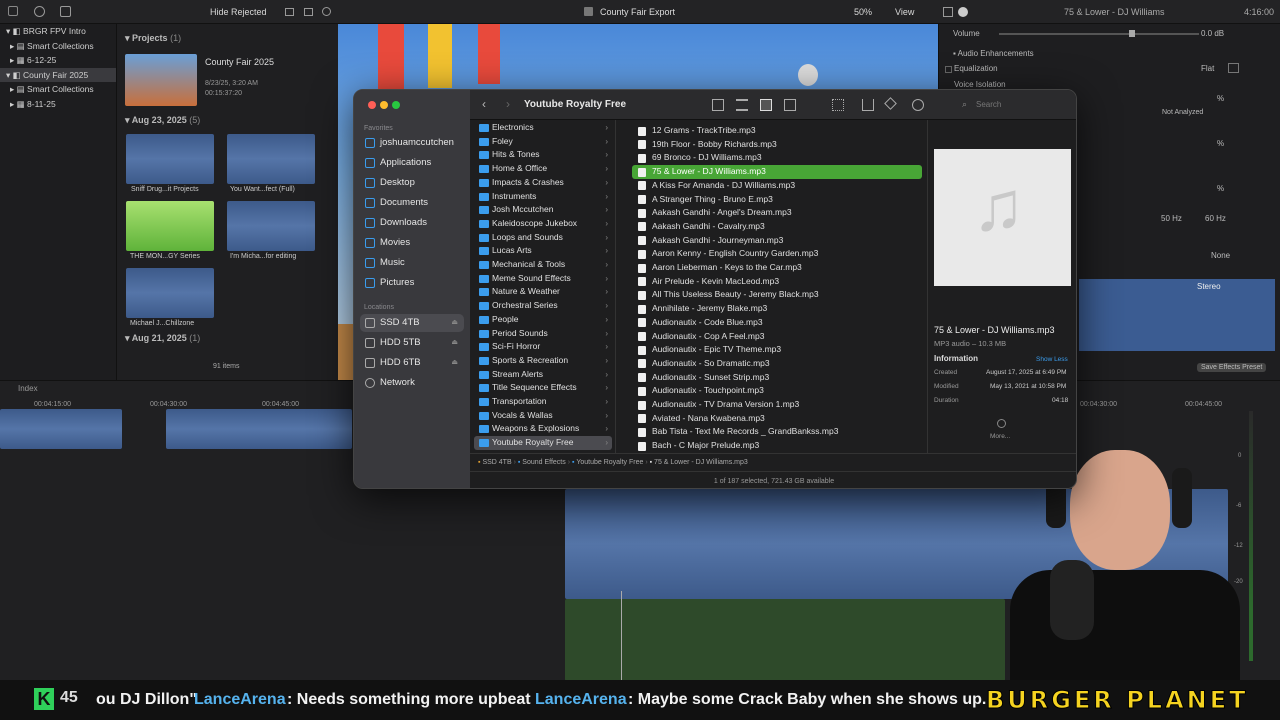  What do you see at coordinates (777, 186) in the screenshot?
I see `file-row: A Kiss For Amanda - DJ Williams.mp3` at bounding box center [777, 186].